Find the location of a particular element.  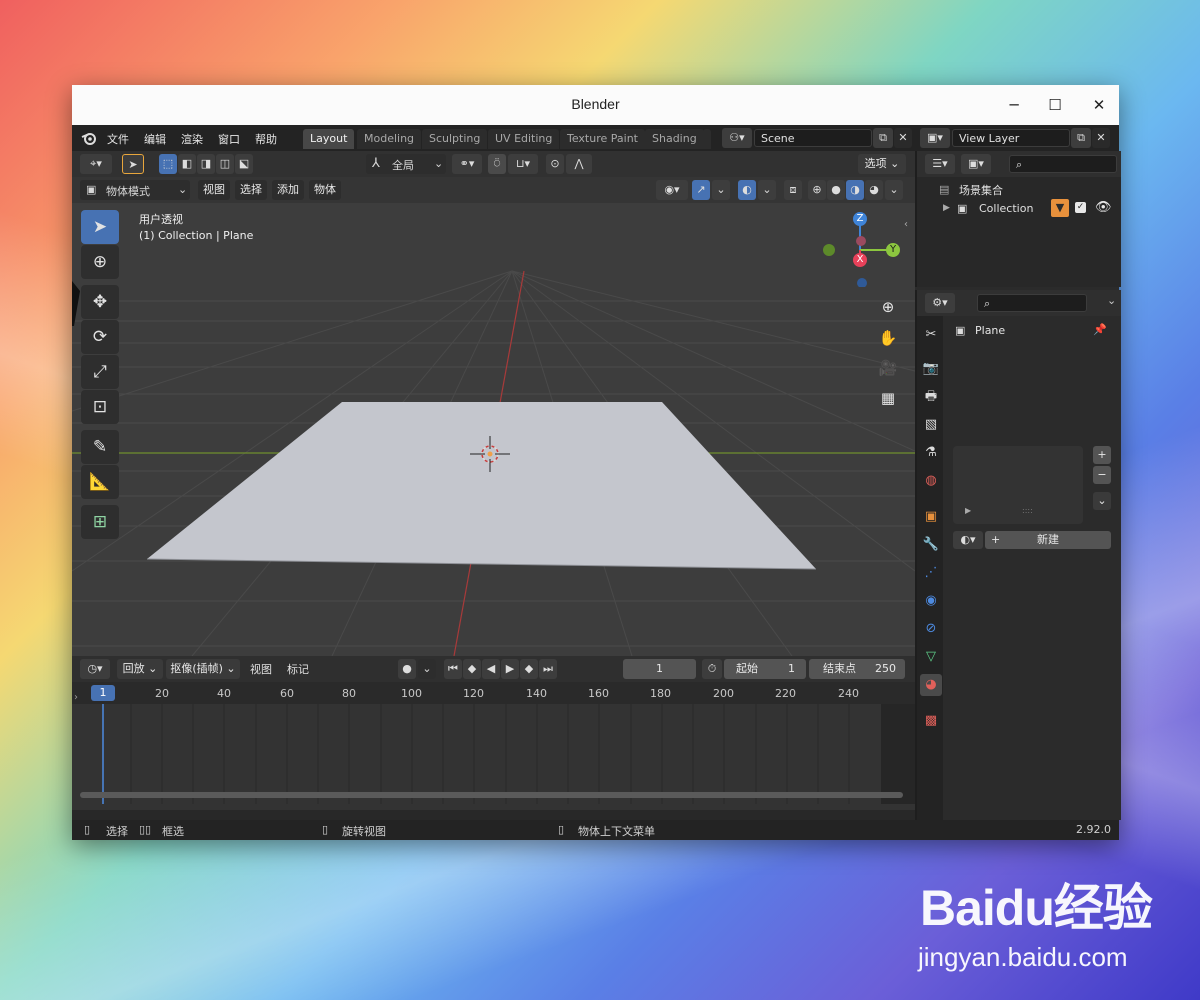

menu-help: 帮助 is located at coordinates (266, 139).